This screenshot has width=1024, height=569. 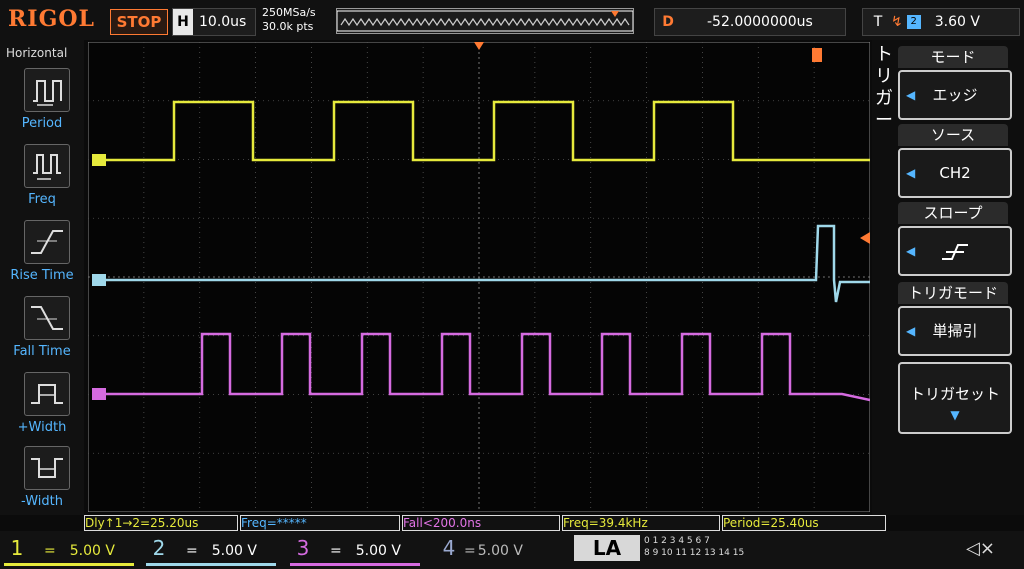 I want to click on rise-time-label: Rise Time, so click(x=42, y=275).